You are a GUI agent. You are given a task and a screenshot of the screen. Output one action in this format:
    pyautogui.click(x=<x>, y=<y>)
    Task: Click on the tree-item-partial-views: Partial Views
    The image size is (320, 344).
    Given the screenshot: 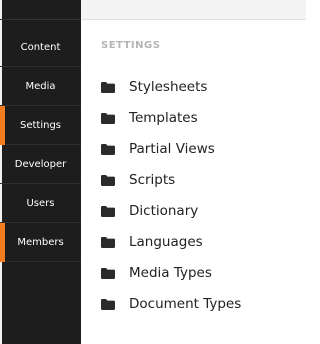 What is the action you would take?
    pyautogui.click(x=158, y=149)
    